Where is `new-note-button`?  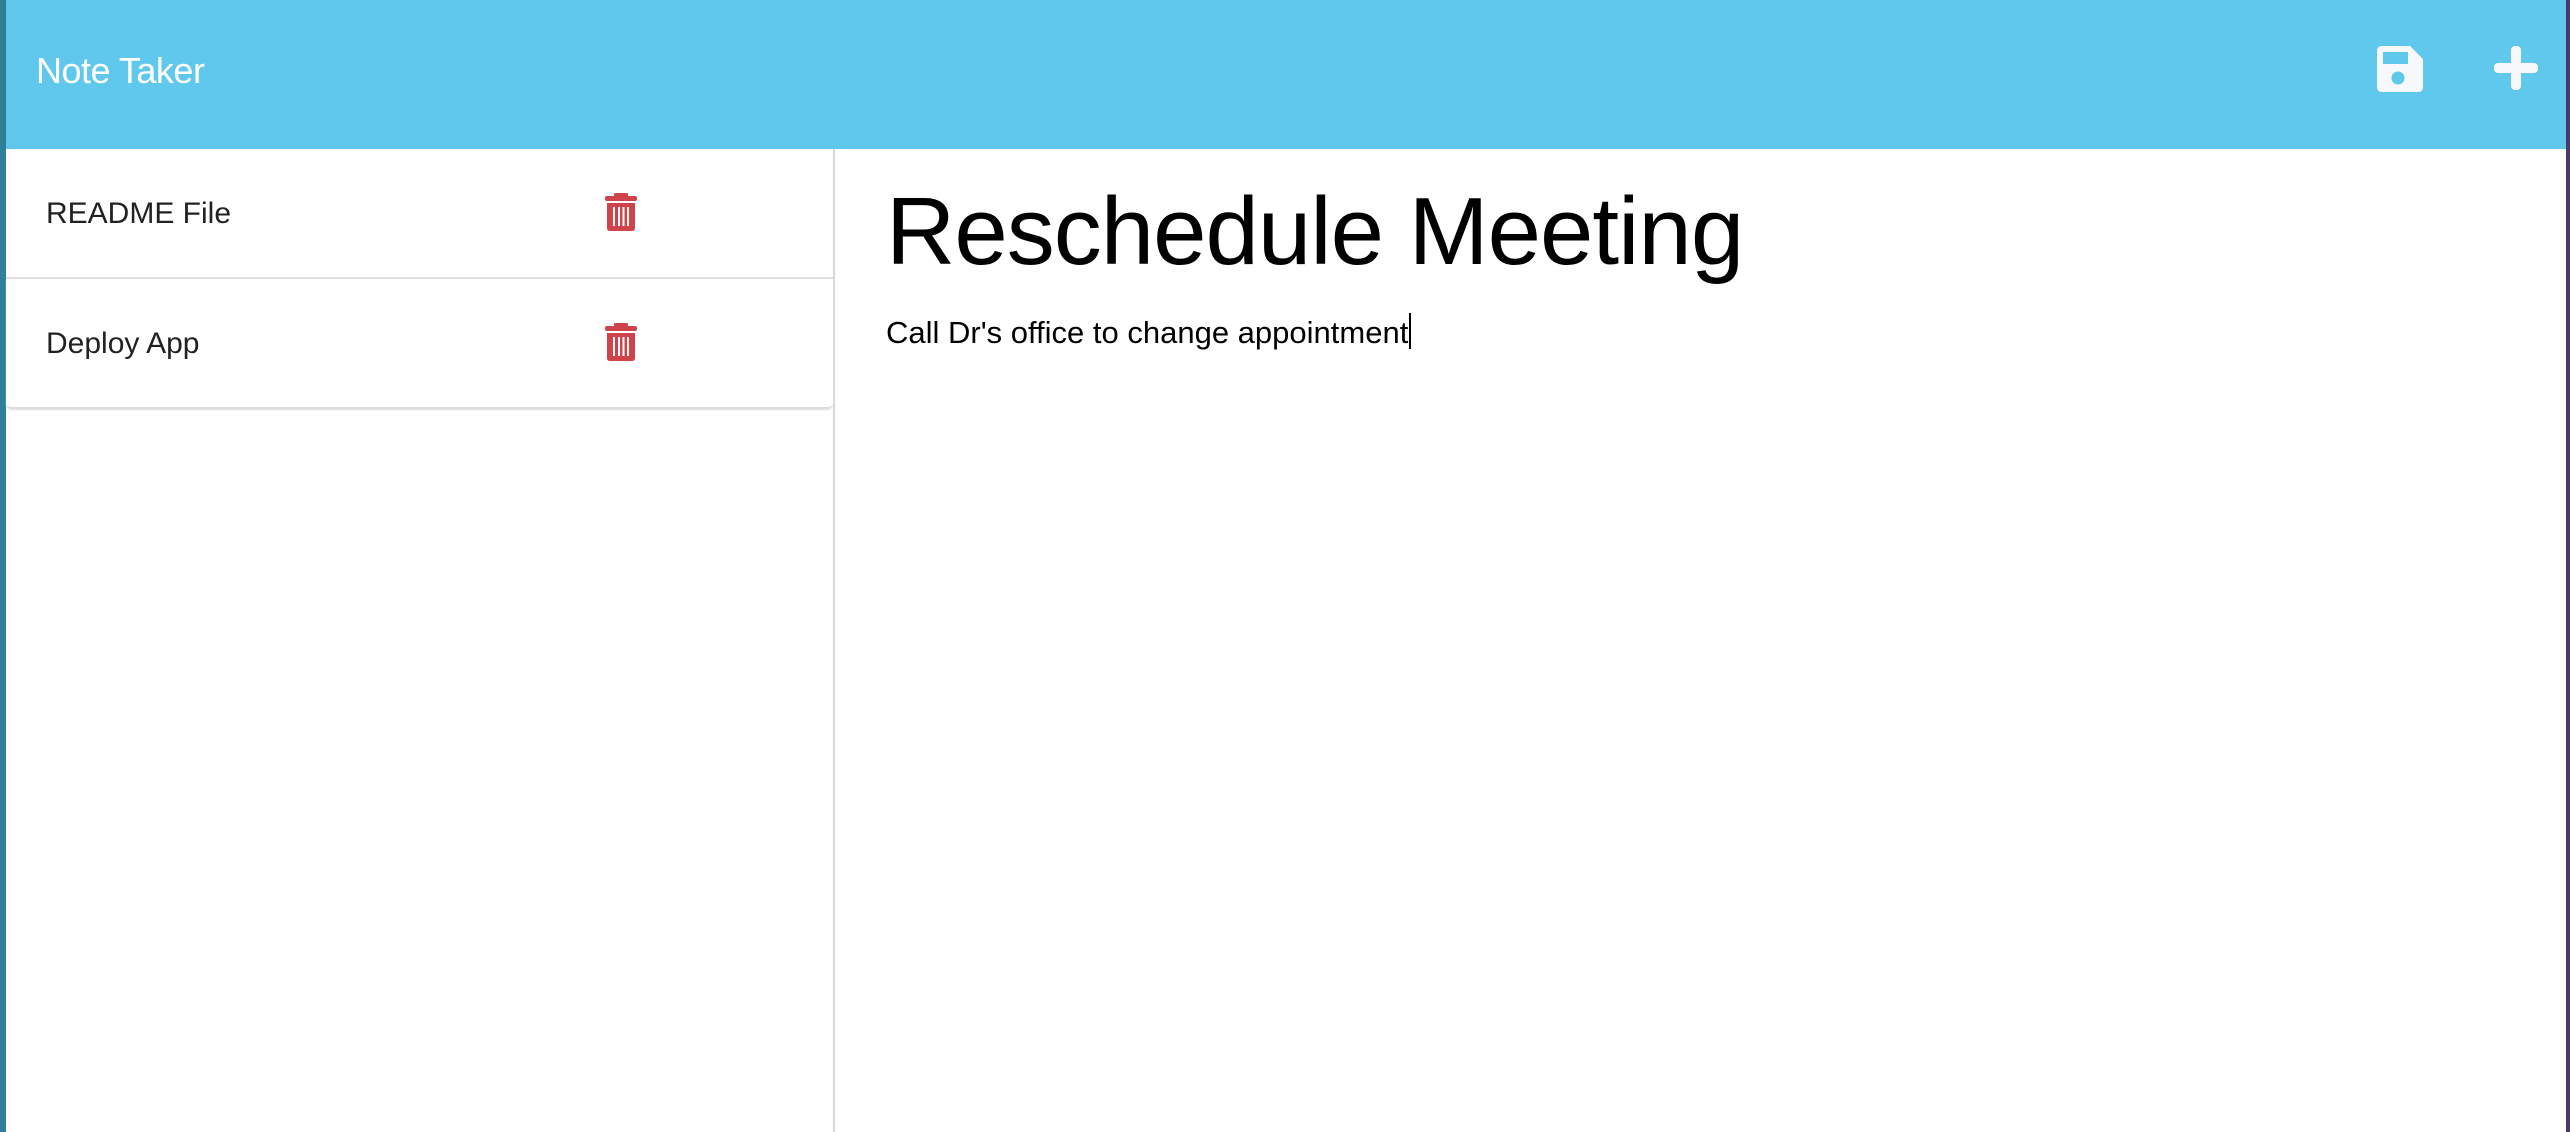 new-note-button is located at coordinates (2517, 69).